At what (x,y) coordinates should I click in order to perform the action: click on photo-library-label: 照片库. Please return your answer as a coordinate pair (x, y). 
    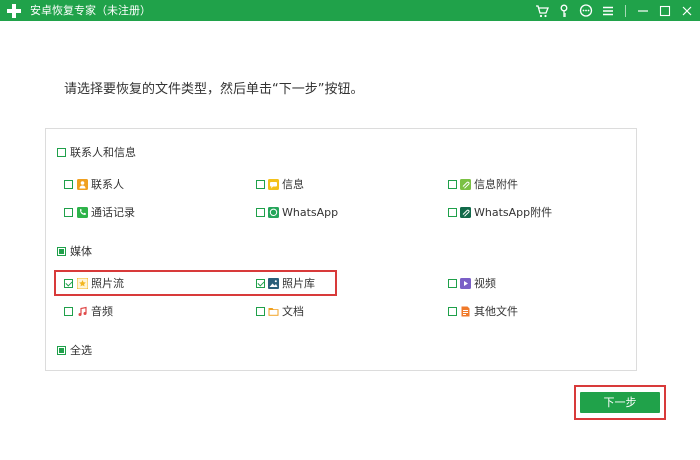
    Looking at the image, I should click on (298, 283).